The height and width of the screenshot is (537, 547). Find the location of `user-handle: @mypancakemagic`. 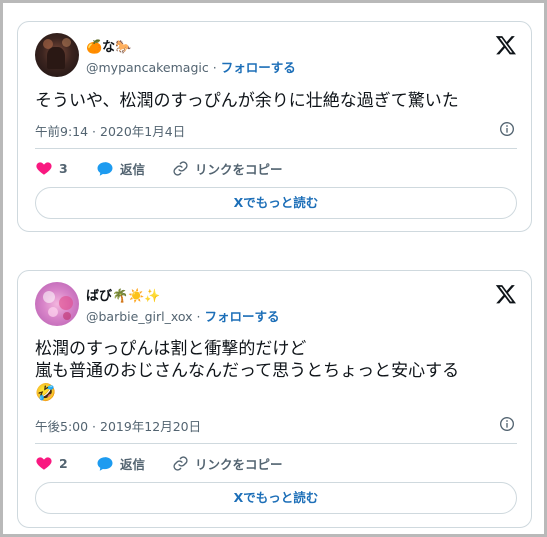

user-handle: @mypancakemagic is located at coordinates (147, 67).